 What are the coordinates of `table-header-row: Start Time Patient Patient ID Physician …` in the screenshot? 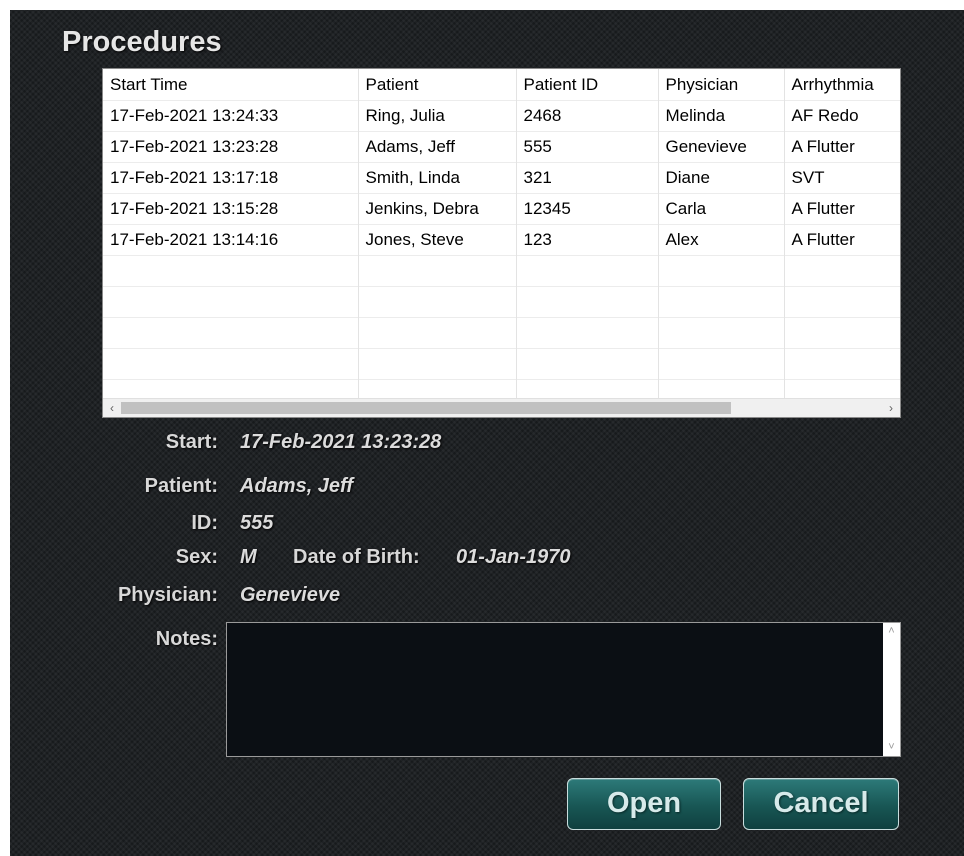 It's located at (501, 85).